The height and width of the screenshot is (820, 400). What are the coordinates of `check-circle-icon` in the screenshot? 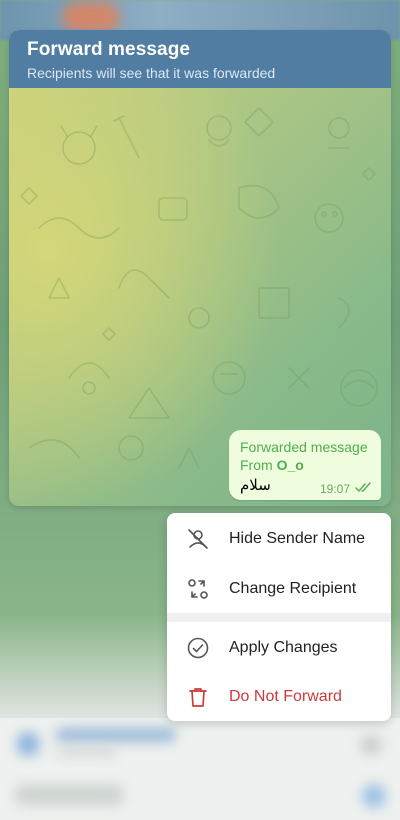 It's located at (198, 648).